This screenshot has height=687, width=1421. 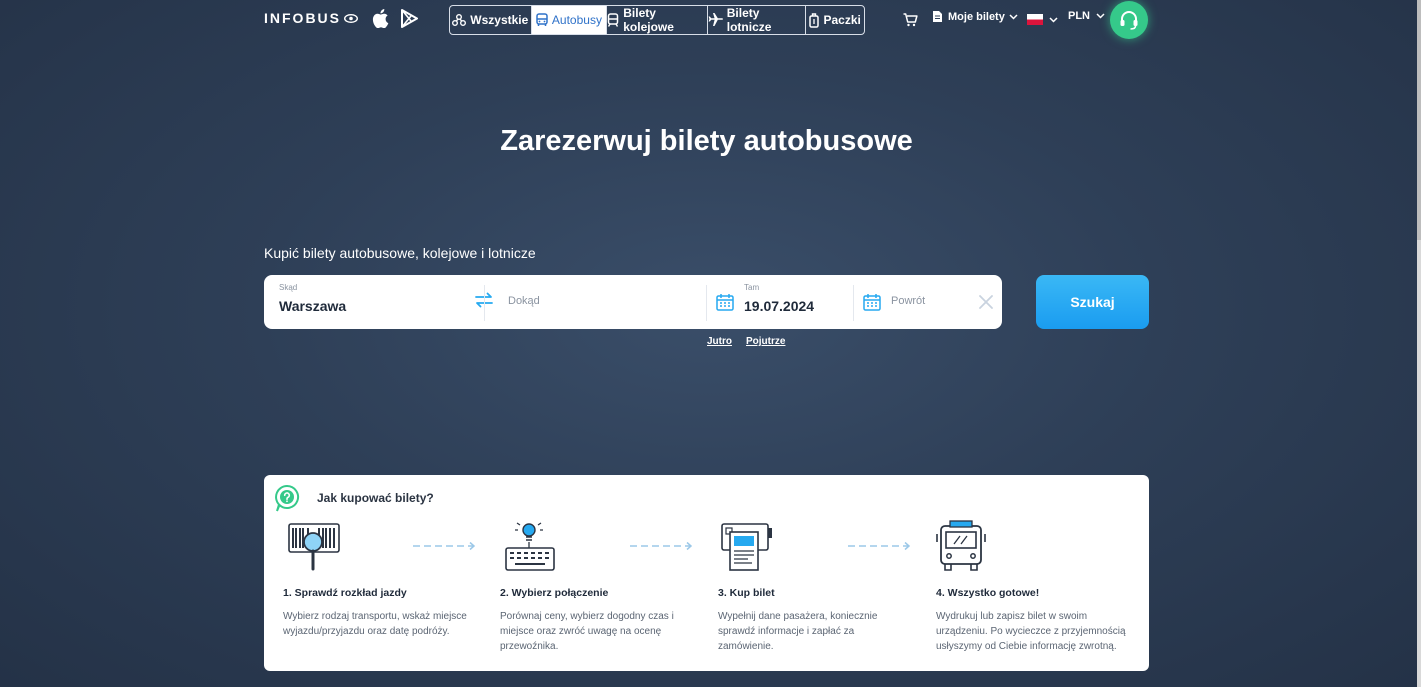 I want to click on date-label: Tam, so click(x=752, y=287).